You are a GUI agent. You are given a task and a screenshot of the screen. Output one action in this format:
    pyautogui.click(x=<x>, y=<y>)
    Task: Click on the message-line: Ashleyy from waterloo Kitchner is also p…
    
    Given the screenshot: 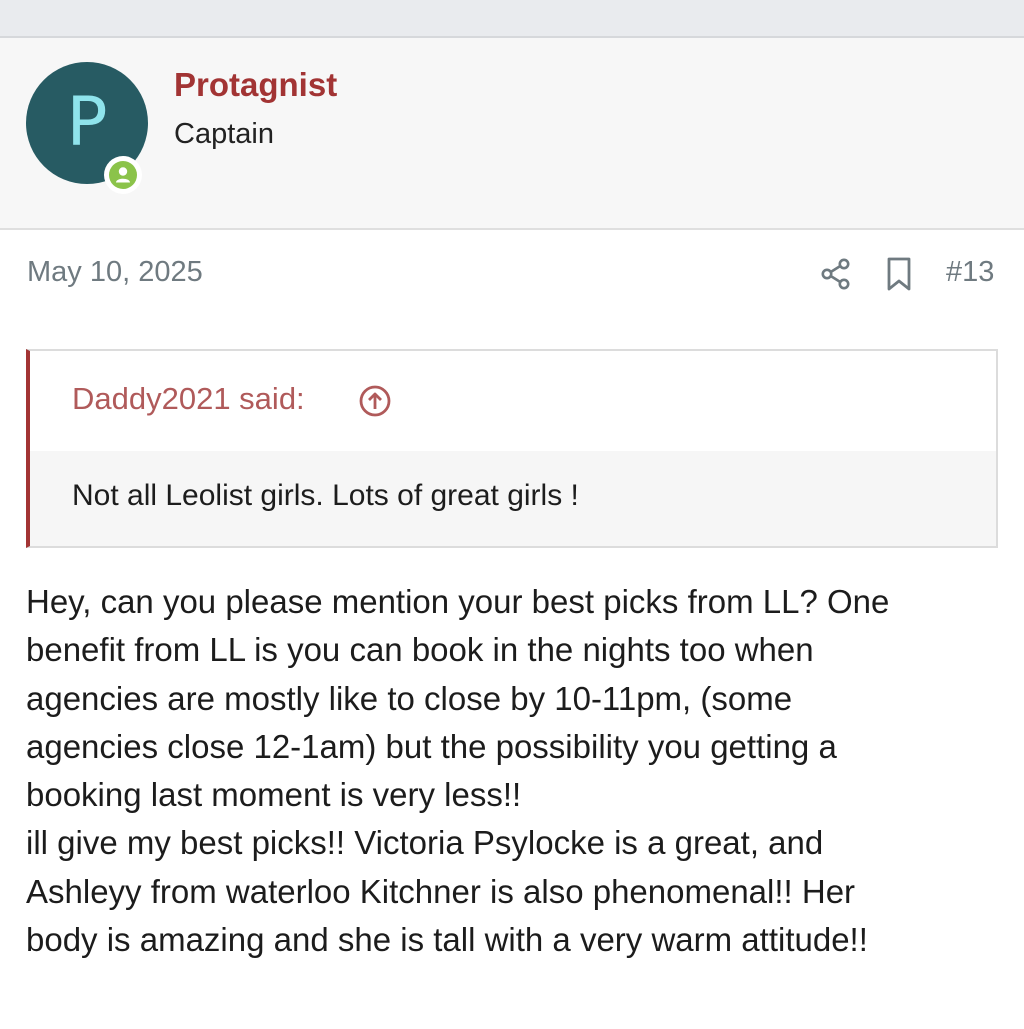 What is the action you would take?
    pyautogui.click(x=441, y=891)
    